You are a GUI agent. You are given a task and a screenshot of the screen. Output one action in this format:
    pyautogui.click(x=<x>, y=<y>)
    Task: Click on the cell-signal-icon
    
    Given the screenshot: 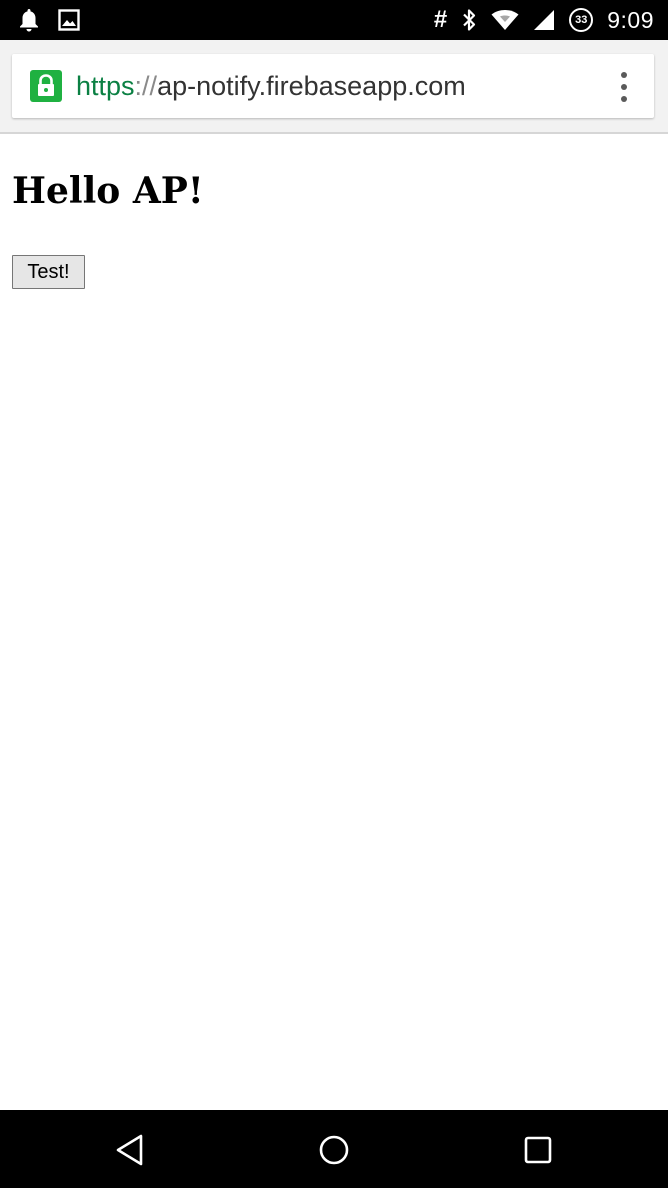 What is the action you would take?
    pyautogui.click(x=544, y=20)
    